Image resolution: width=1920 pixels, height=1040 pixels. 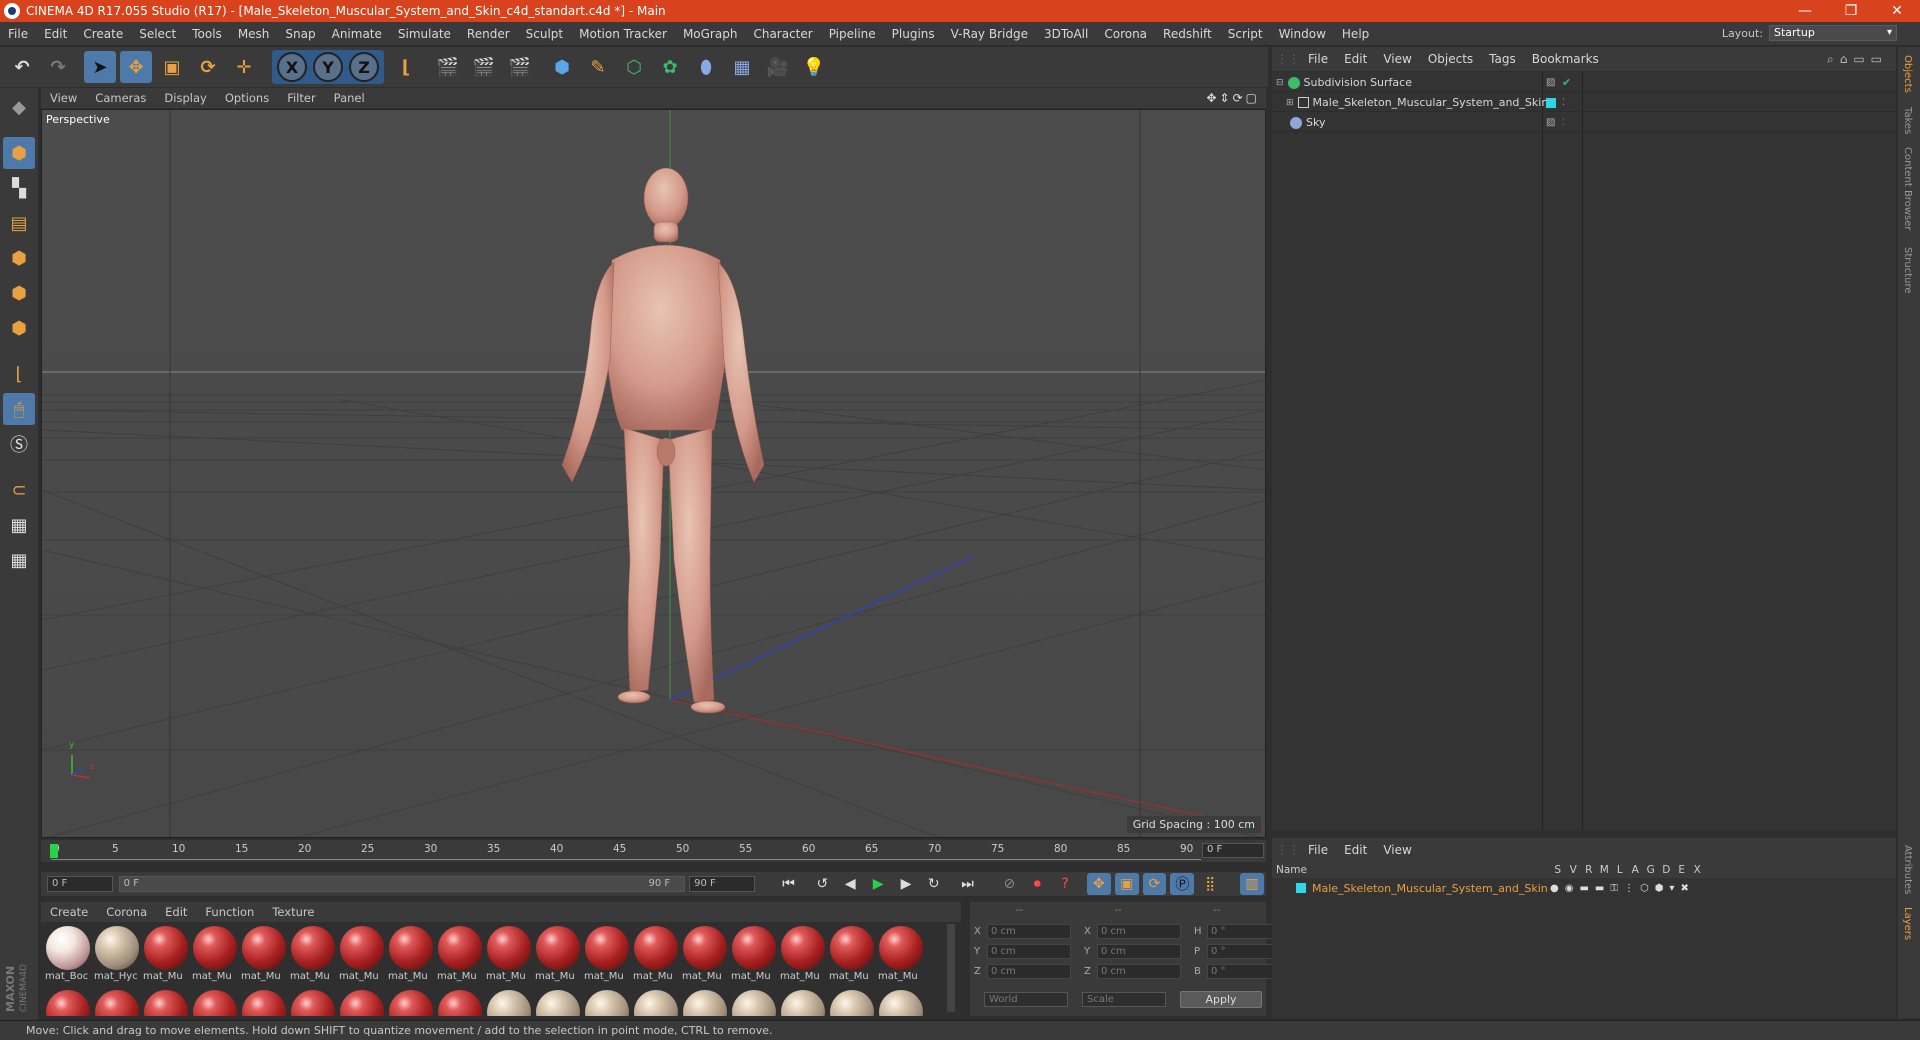 What do you see at coordinates (1124, 999) in the screenshot?
I see `size-mode-dropdown: Scale` at bounding box center [1124, 999].